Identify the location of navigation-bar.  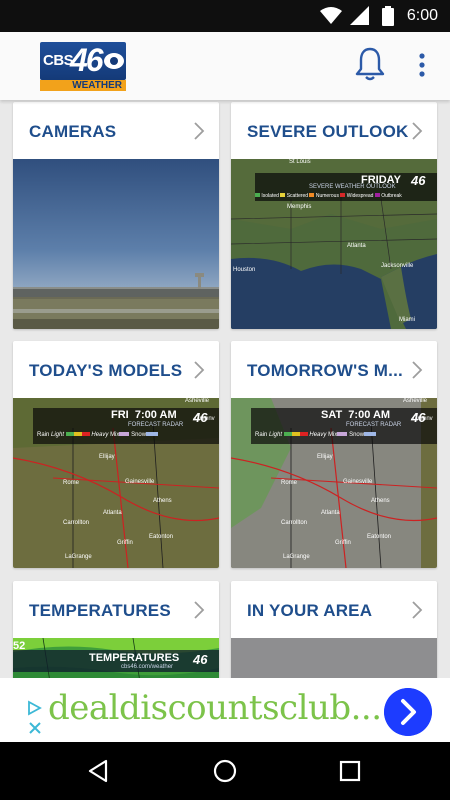
(225, 771).